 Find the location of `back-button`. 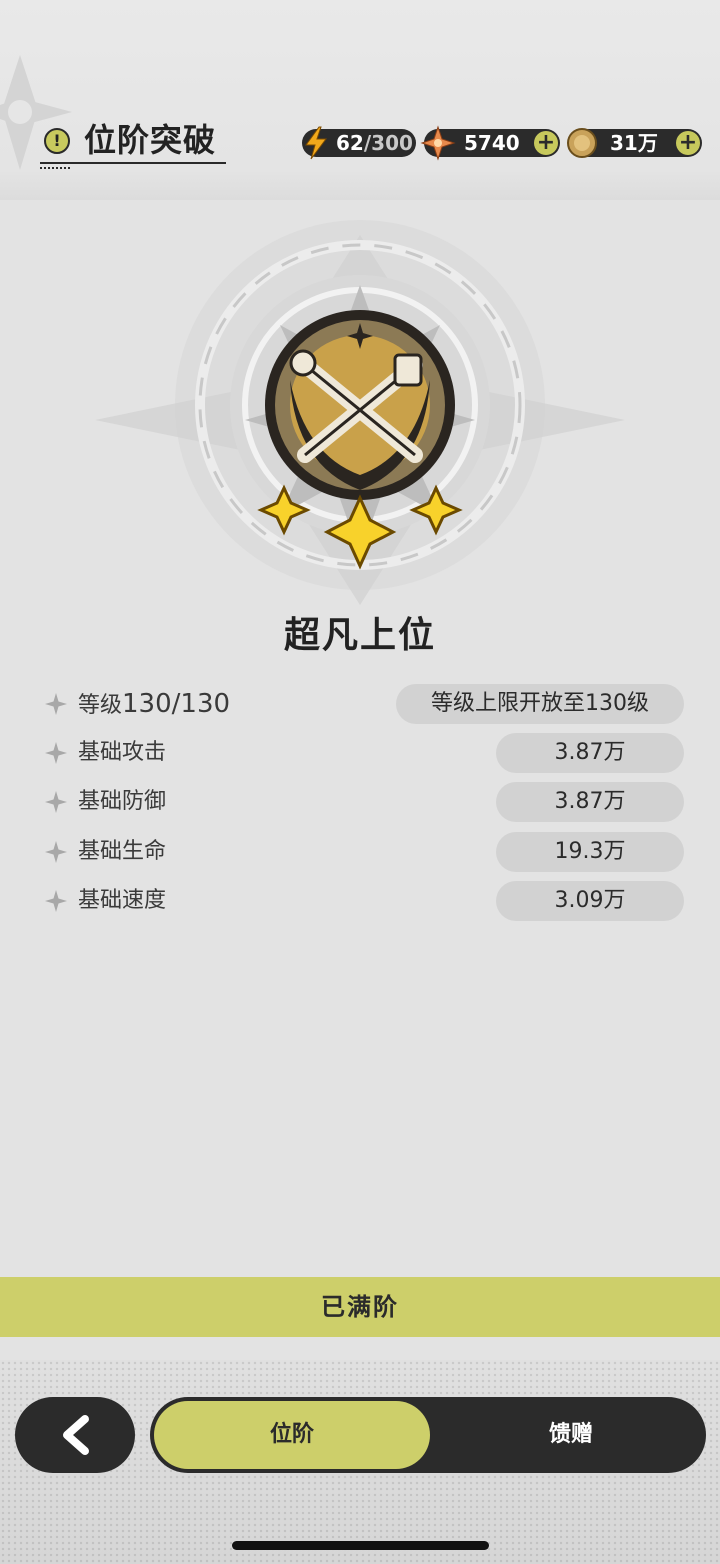

back-button is located at coordinates (75, 1435).